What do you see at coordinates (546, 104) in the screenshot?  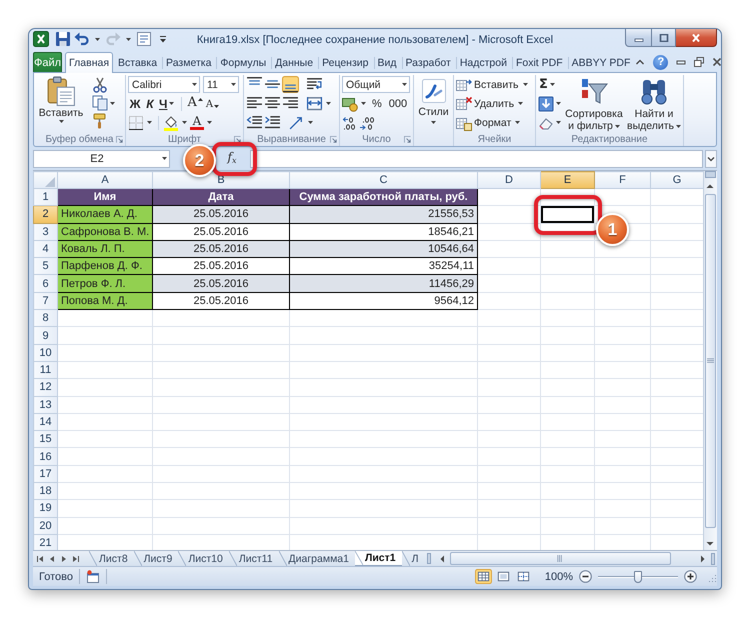 I see `down-arrow-square-icon` at bounding box center [546, 104].